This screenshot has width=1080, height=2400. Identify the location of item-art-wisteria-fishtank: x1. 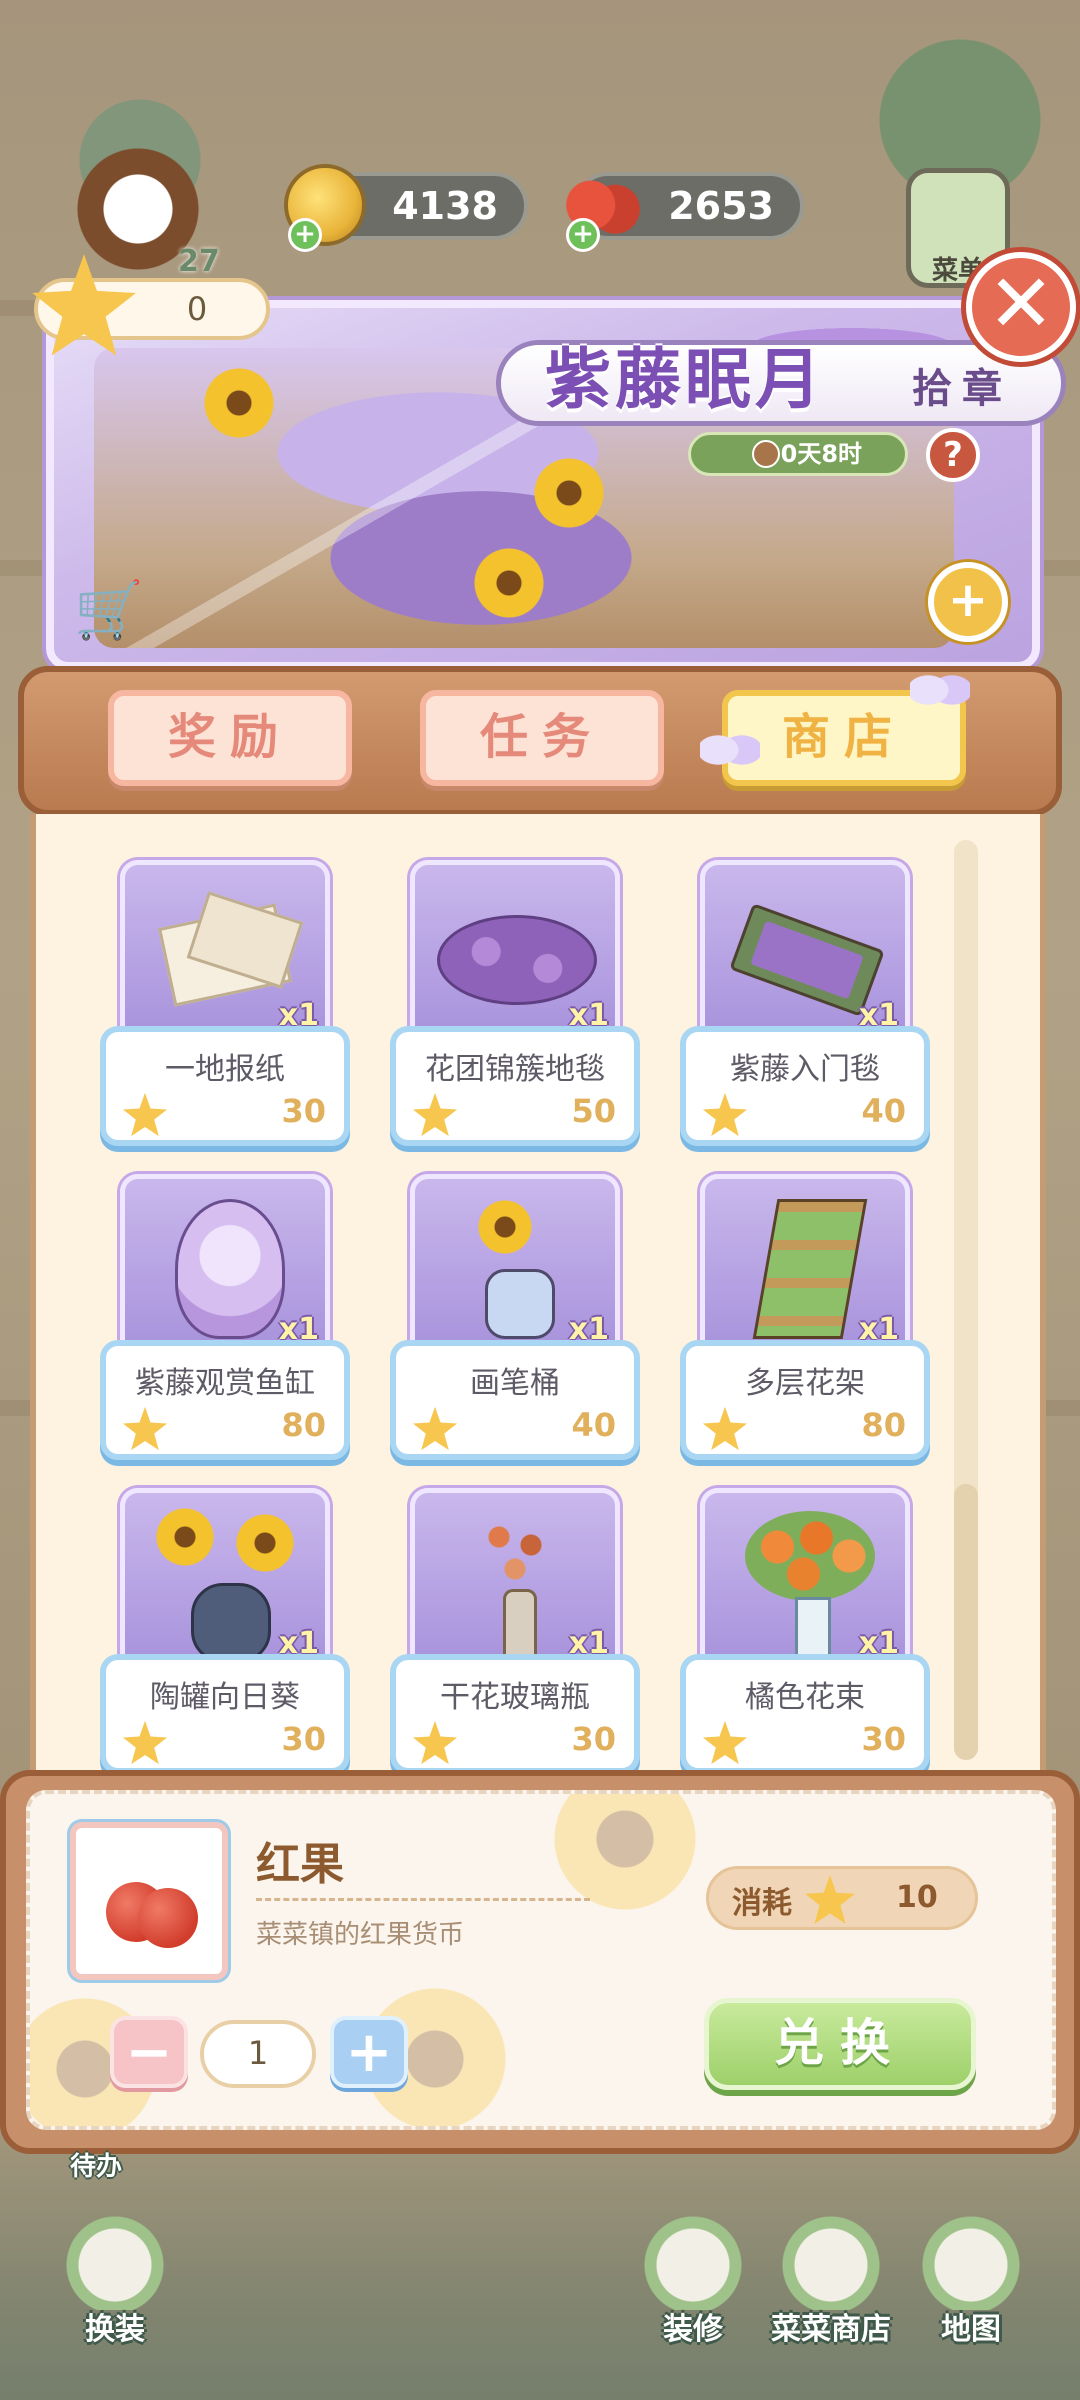
(225, 1264).